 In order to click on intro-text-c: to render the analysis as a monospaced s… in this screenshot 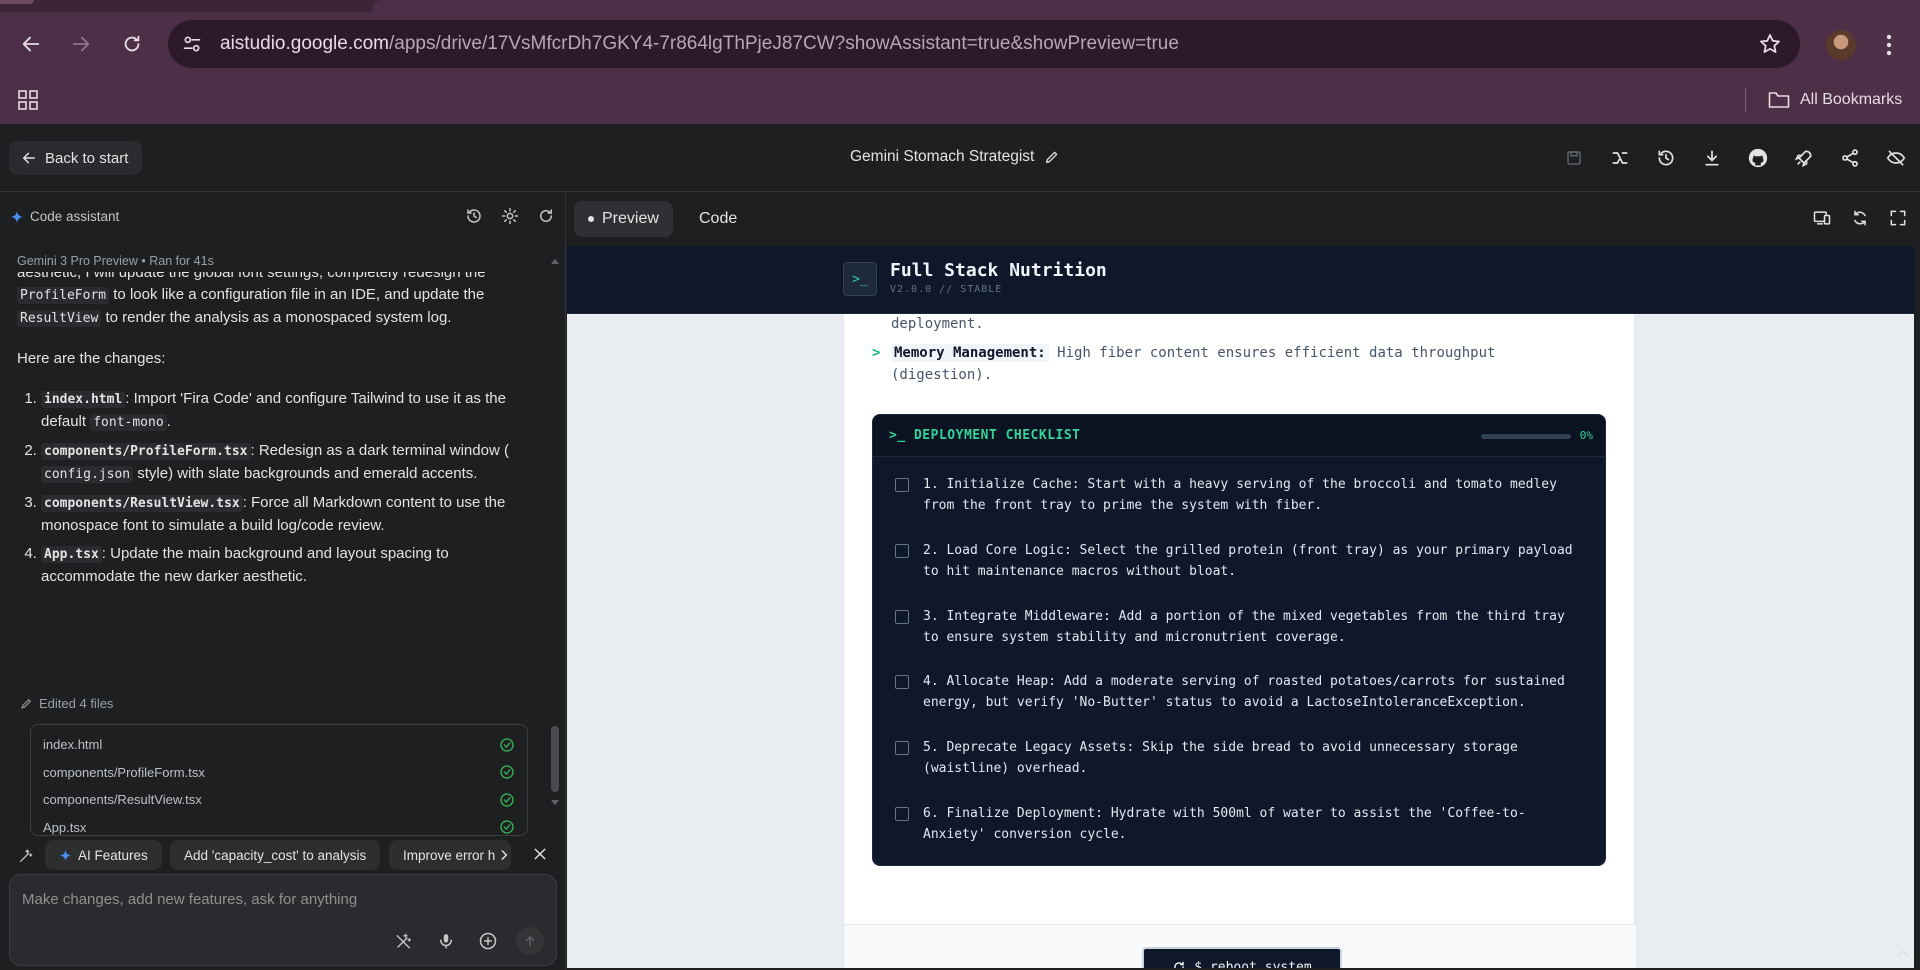, I will do `click(276, 317)`.